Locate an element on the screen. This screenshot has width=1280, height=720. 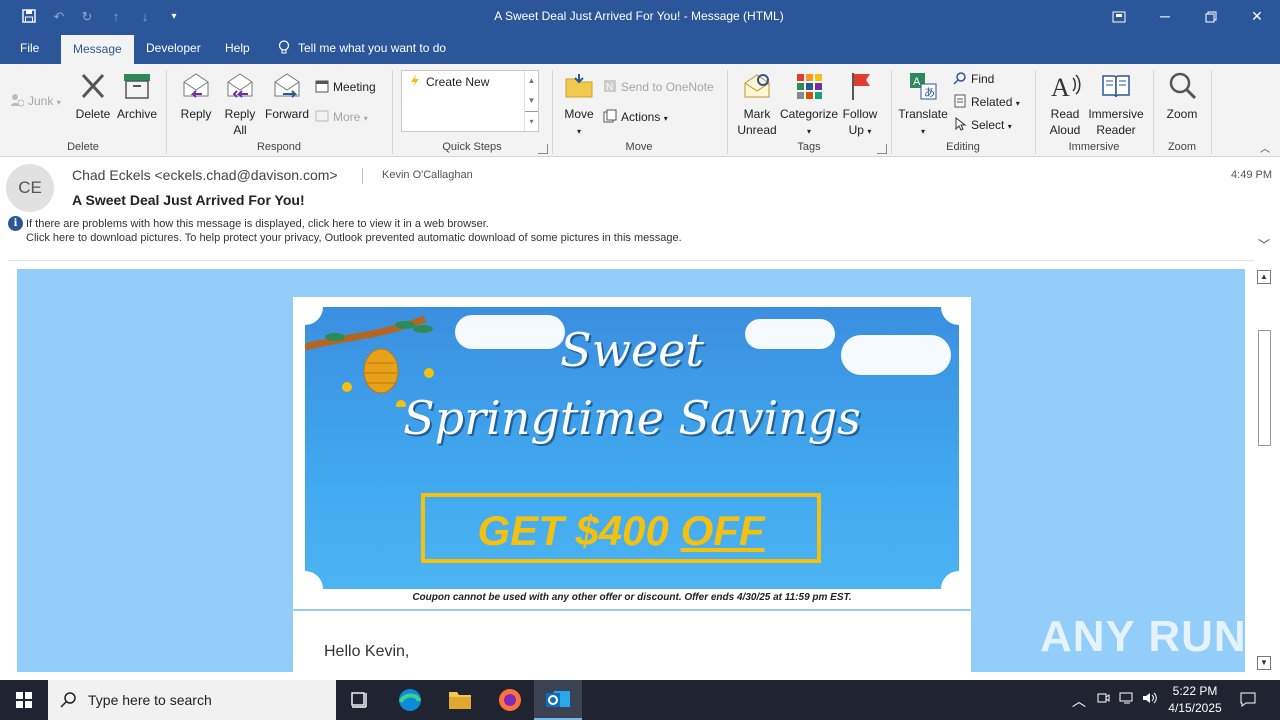
follow-up-label-line2: Up is located at coordinates (856, 130).